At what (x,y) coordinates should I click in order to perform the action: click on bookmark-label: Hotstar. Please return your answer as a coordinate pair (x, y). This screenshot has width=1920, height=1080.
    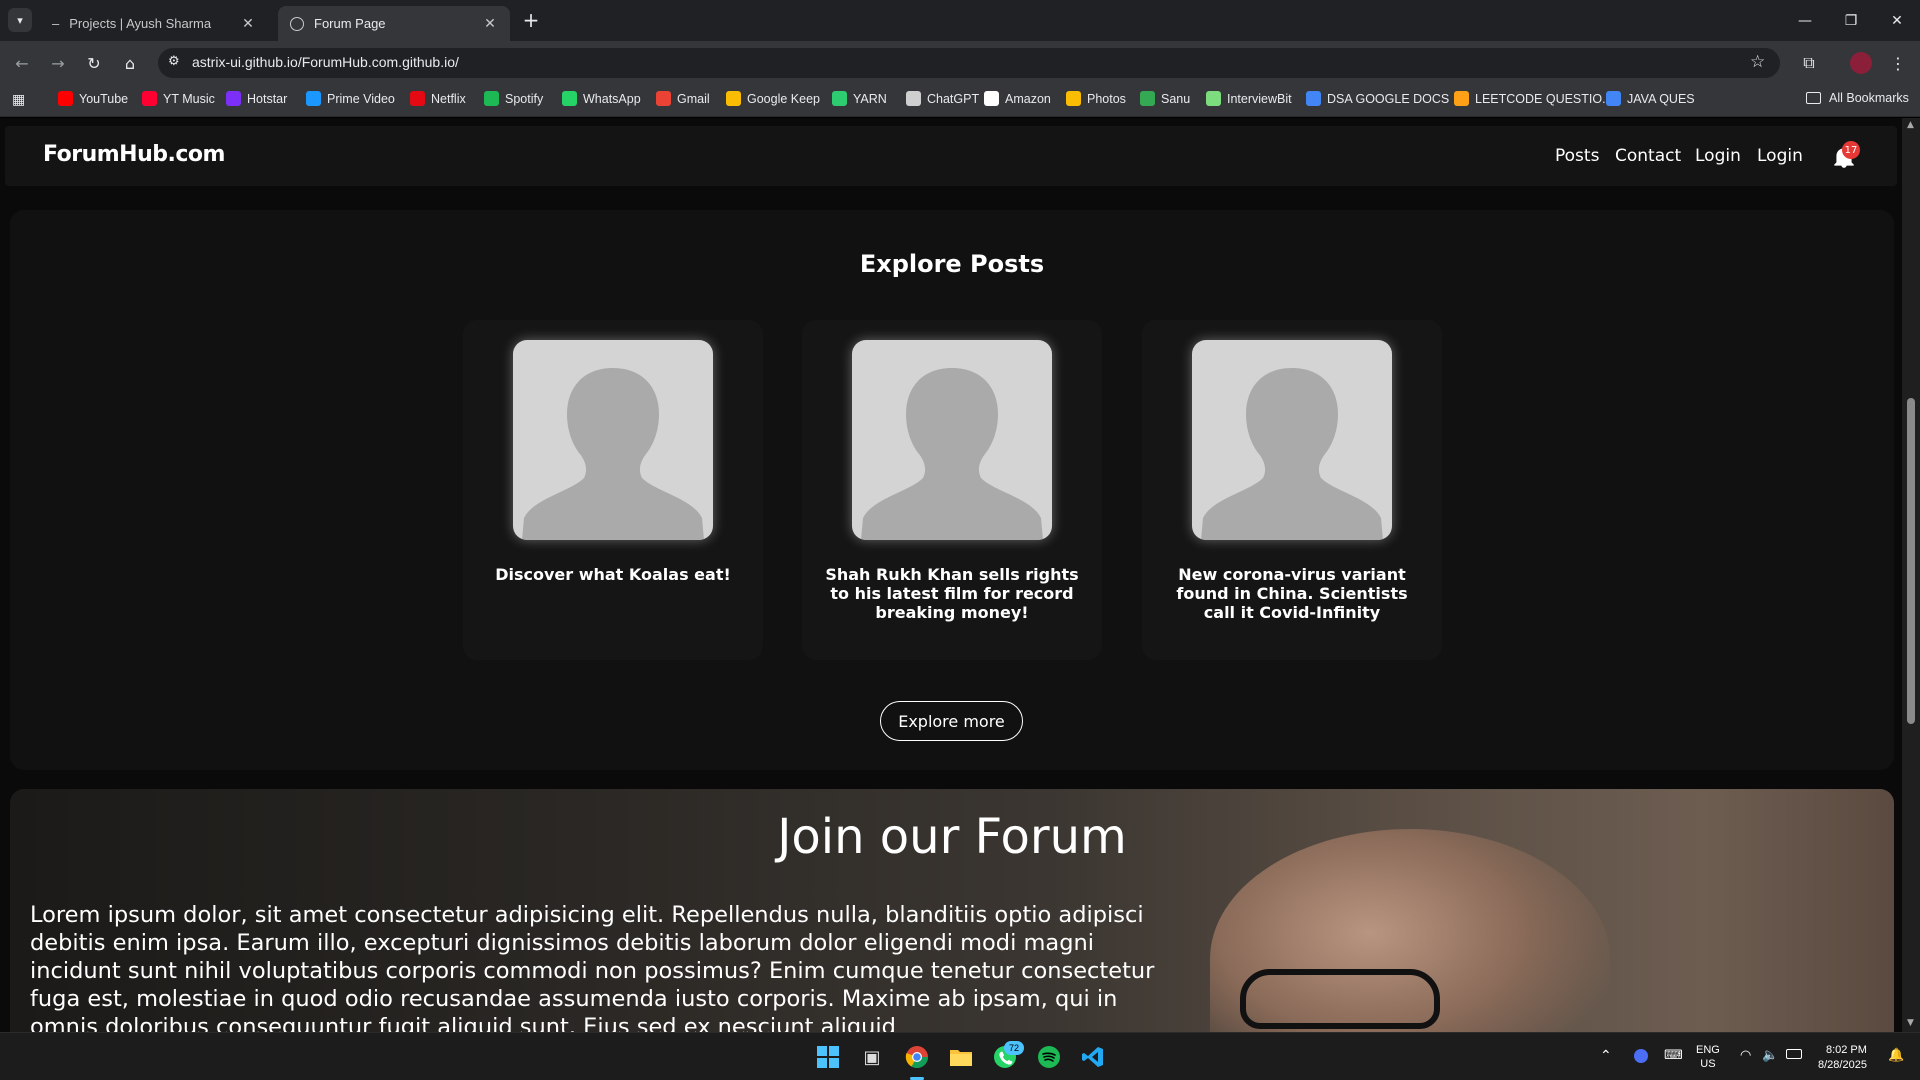
    Looking at the image, I should click on (267, 98).